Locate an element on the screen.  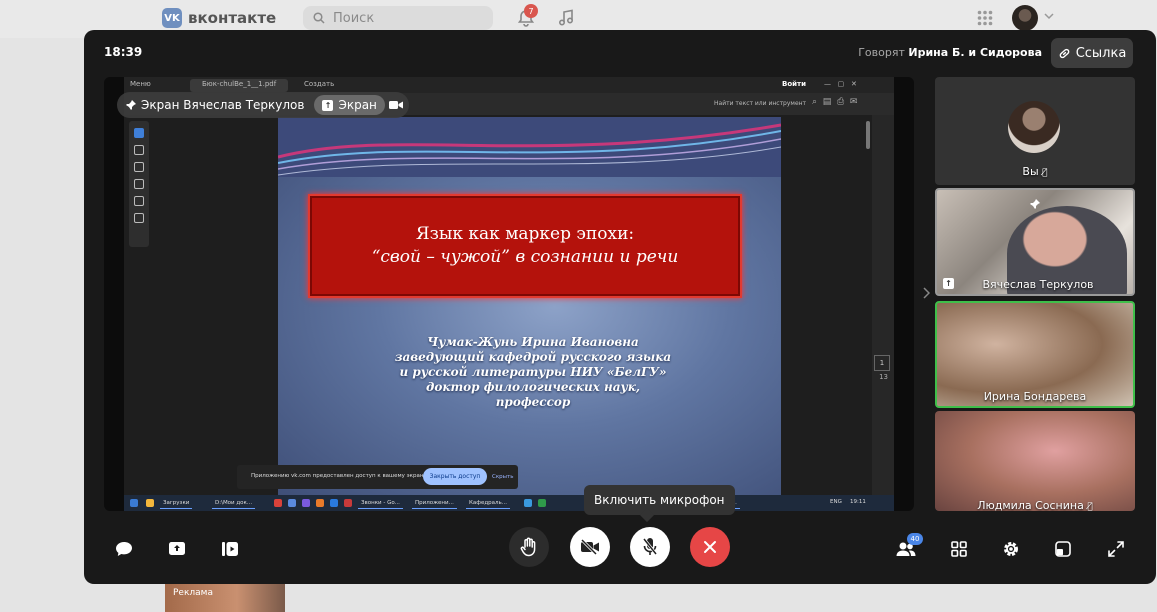
music-icon is located at coordinates (566, 18).